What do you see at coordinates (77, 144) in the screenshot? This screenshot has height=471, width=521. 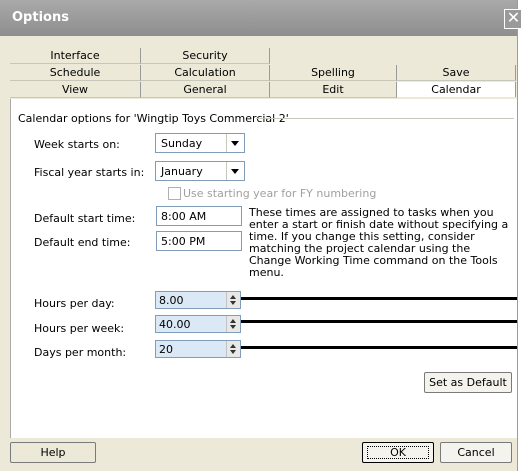 I see `week-starts-label: Week starts on:` at bounding box center [77, 144].